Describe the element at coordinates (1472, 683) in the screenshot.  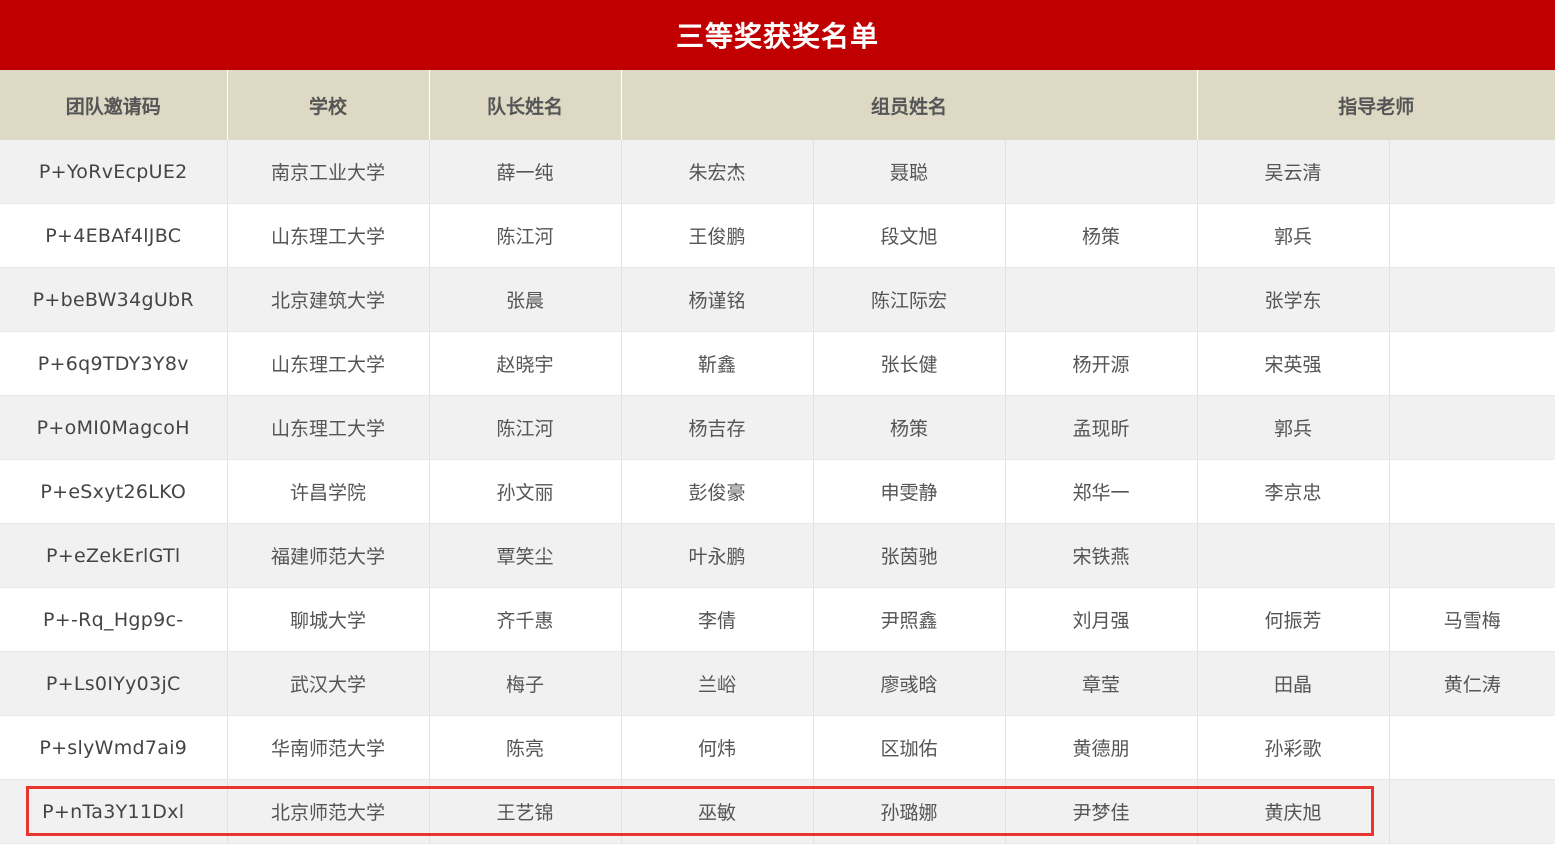
I see `cell-advisor-2: 黄仁涛` at that location.